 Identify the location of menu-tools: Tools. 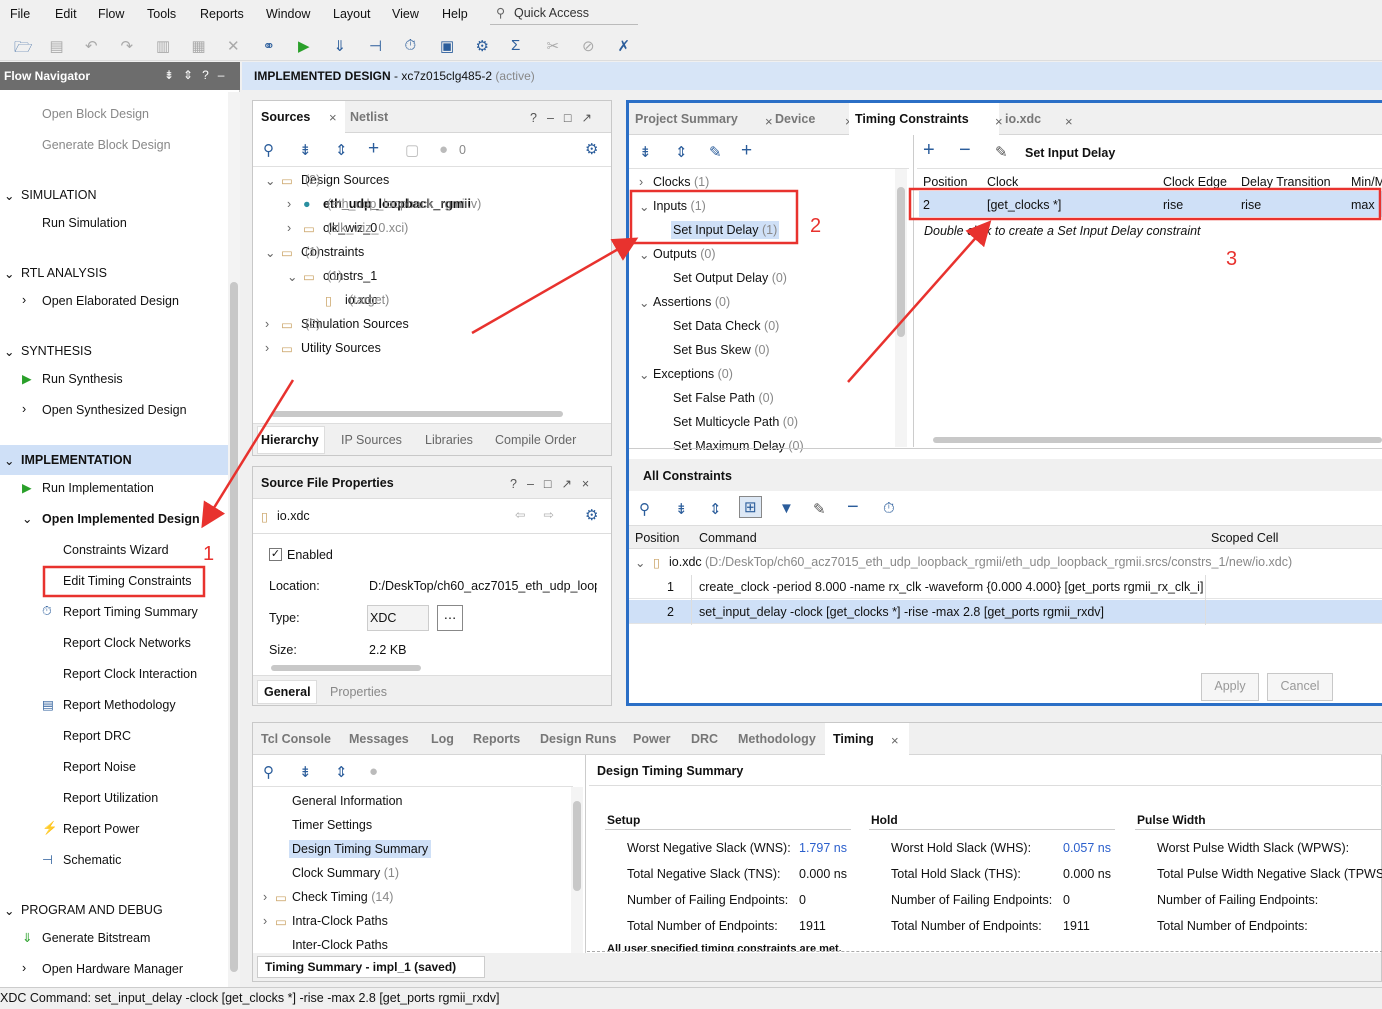
(161, 14).